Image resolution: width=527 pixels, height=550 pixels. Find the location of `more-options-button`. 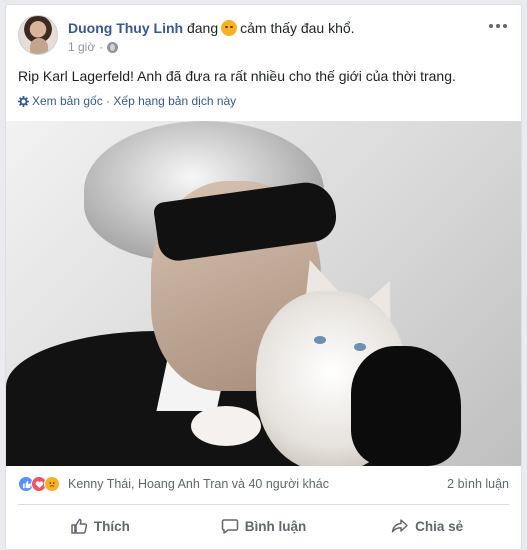

more-options-button is located at coordinates (499, 26).